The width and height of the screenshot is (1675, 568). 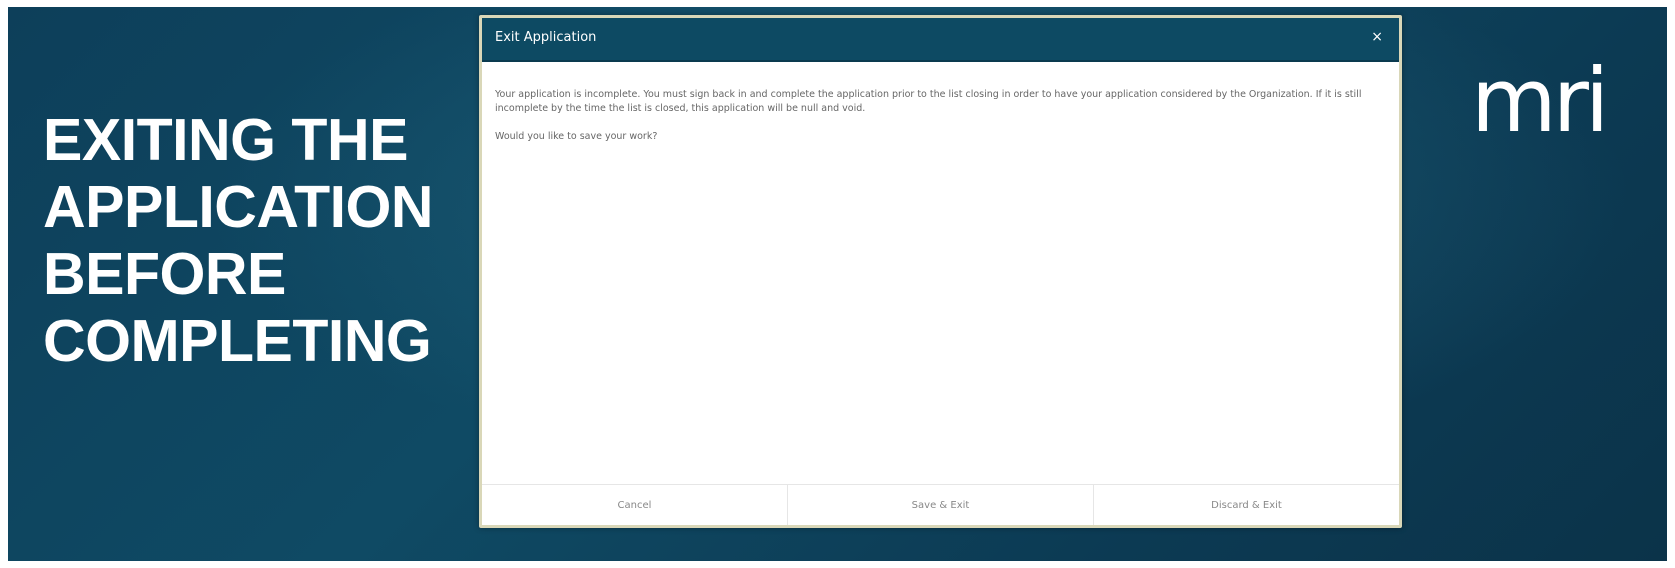 I want to click on dialog-question: Would you like to save your work?, so click(x=576, y=136).